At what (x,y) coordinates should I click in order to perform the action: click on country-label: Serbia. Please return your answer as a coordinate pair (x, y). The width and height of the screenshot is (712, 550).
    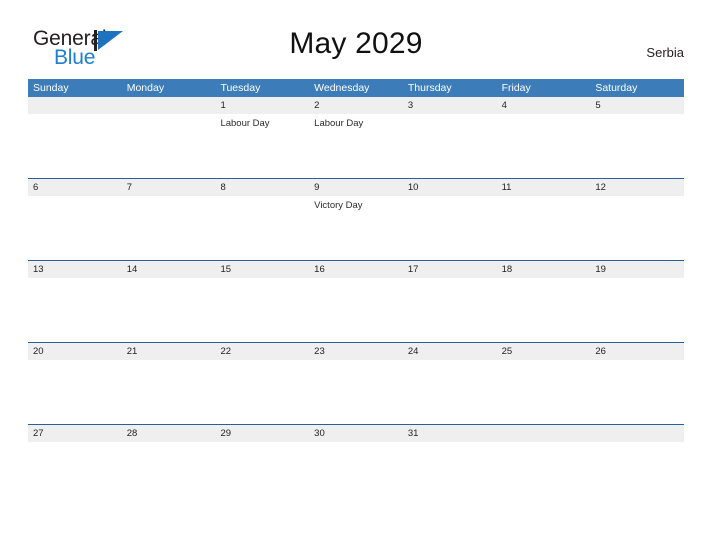
    Looking at the image, I should click on (665, 52).